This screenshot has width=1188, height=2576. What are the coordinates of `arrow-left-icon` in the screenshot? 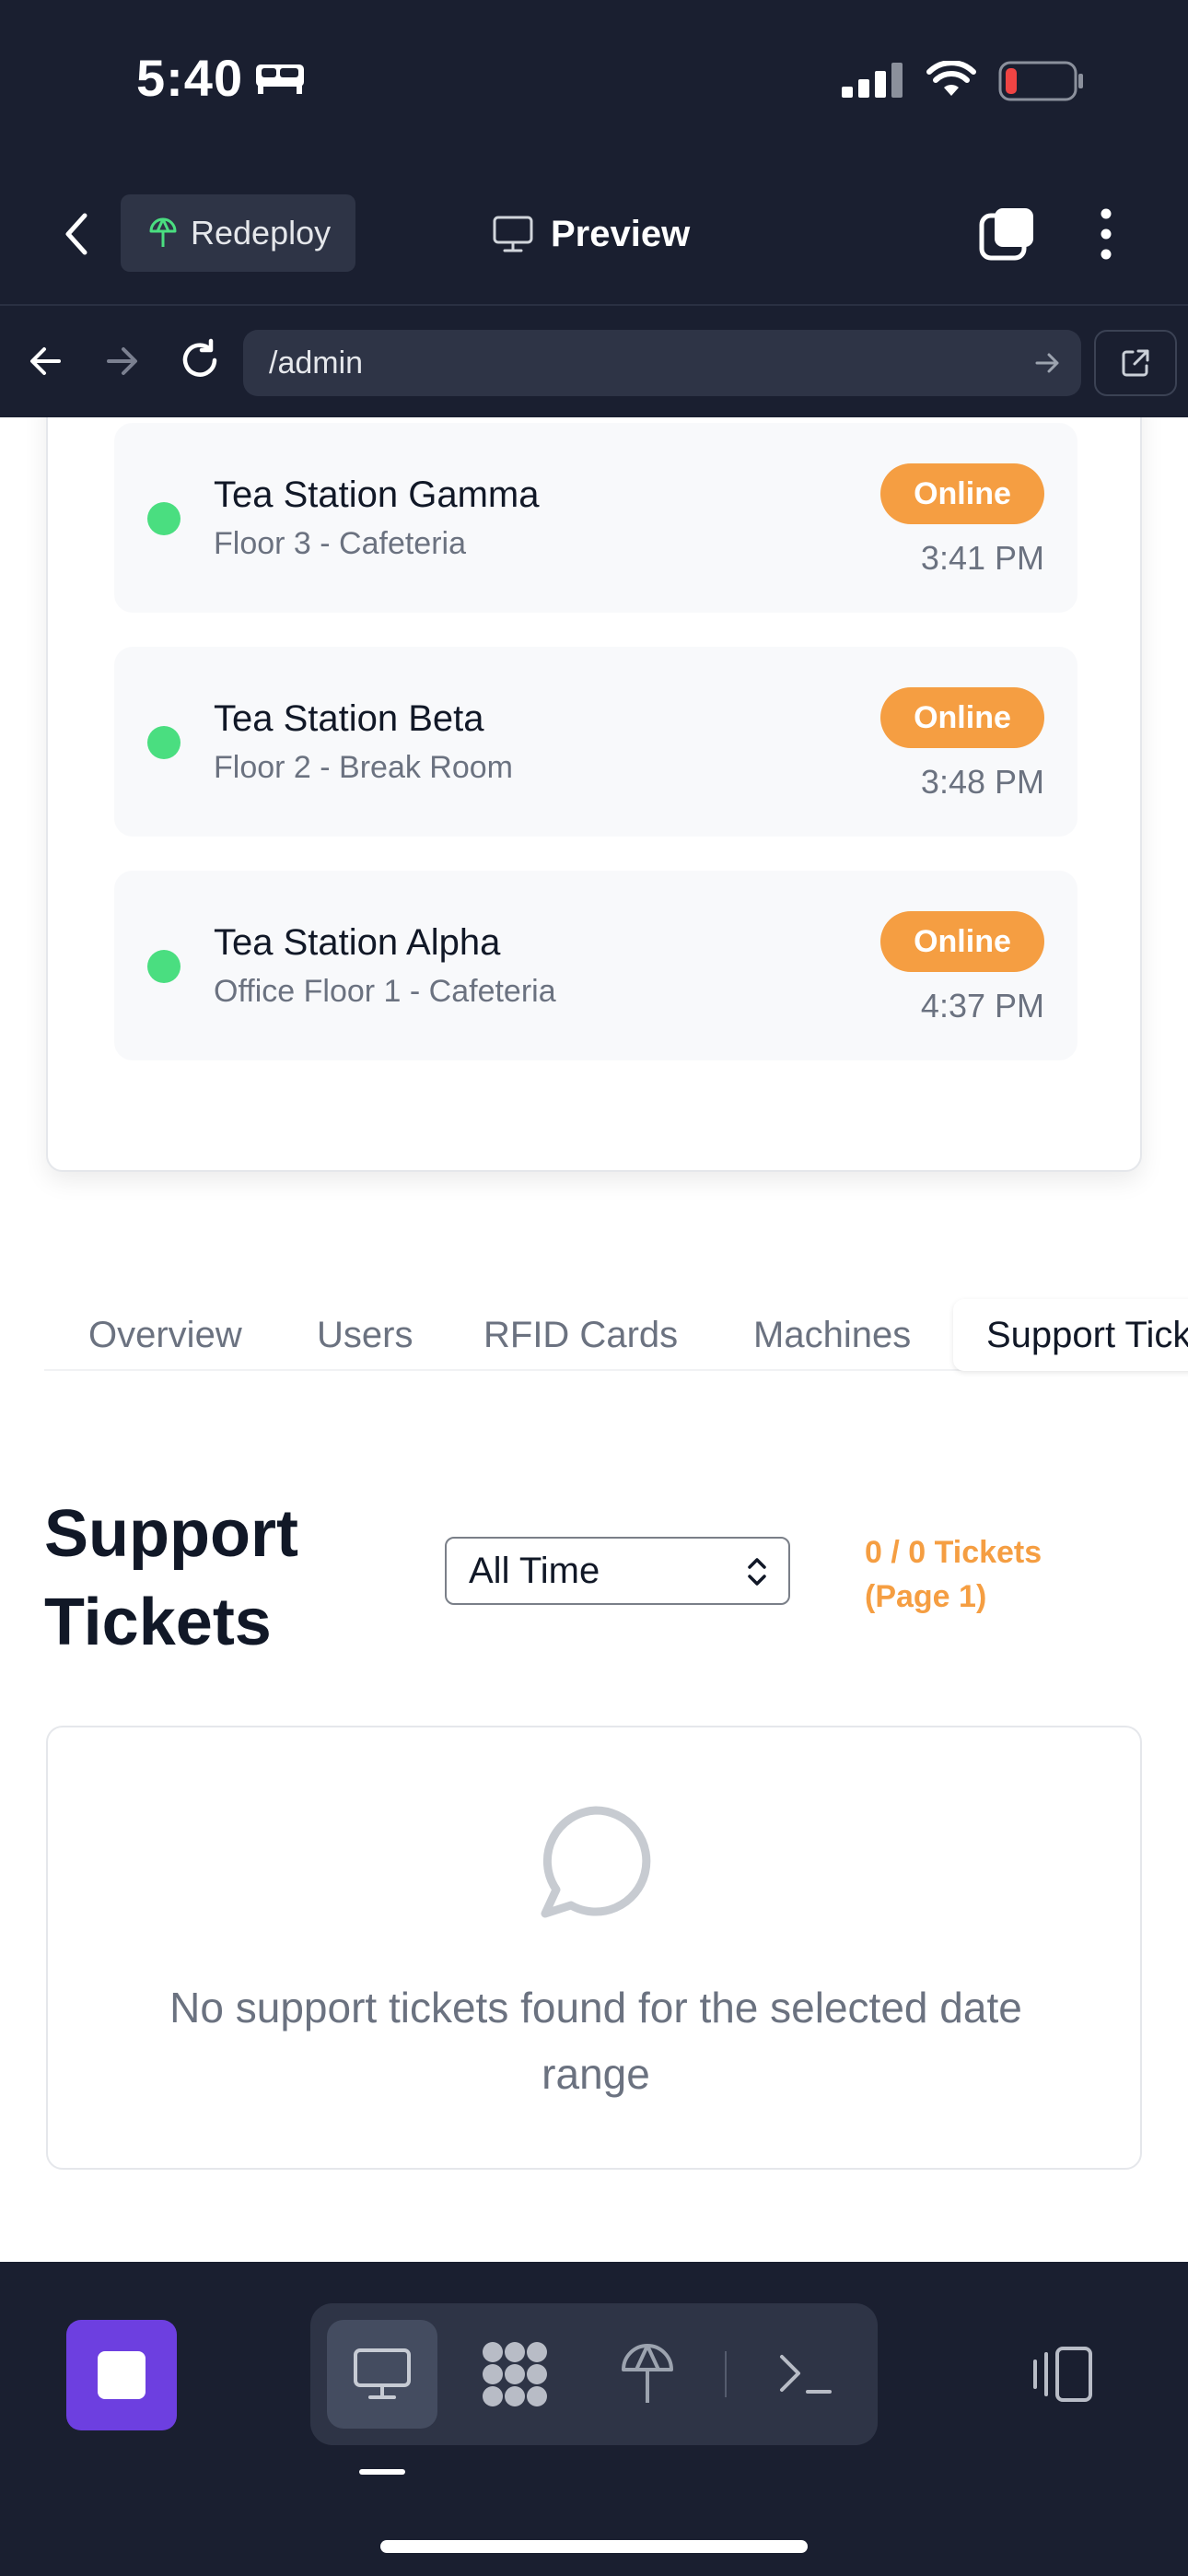 It's located at (46, 361).